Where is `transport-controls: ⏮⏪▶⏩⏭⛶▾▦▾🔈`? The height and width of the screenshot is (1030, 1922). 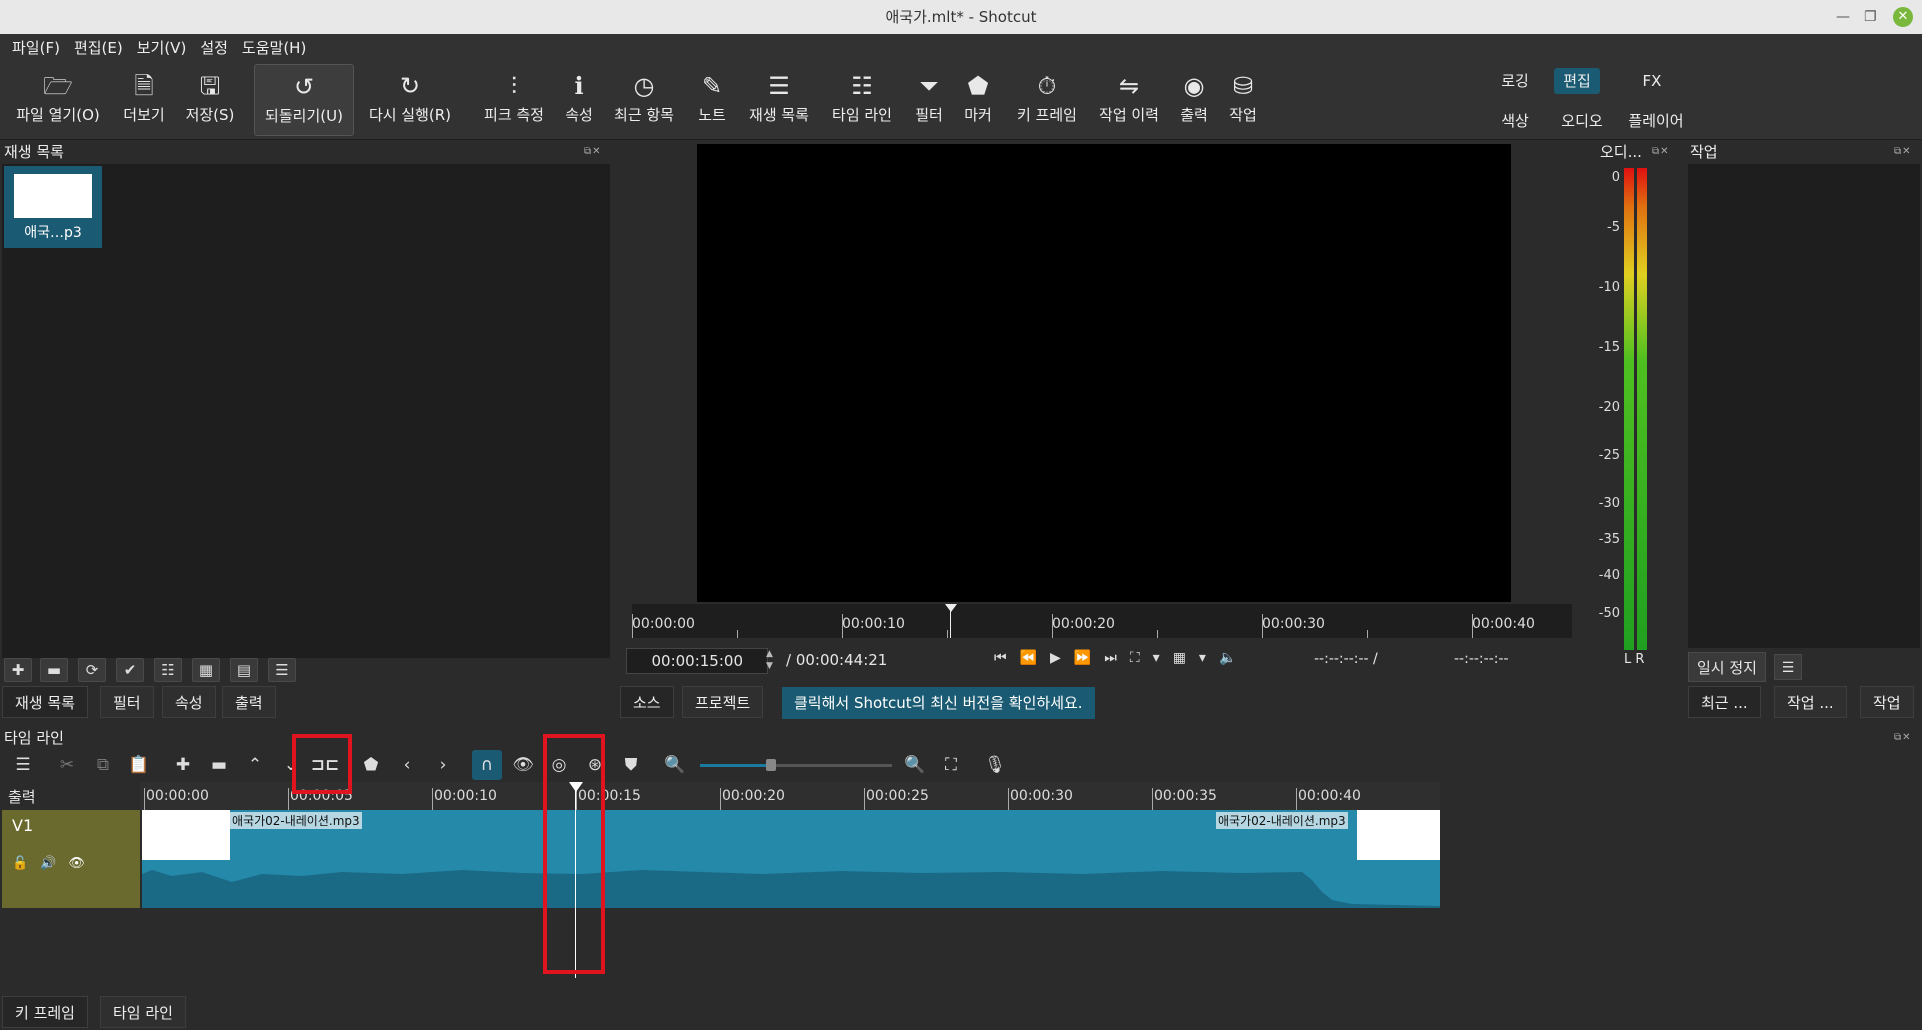 transport-controls: ⏮⏪▶⏩⏭⛶▾▦▾🔈 is located at coordinates (1121, 658).